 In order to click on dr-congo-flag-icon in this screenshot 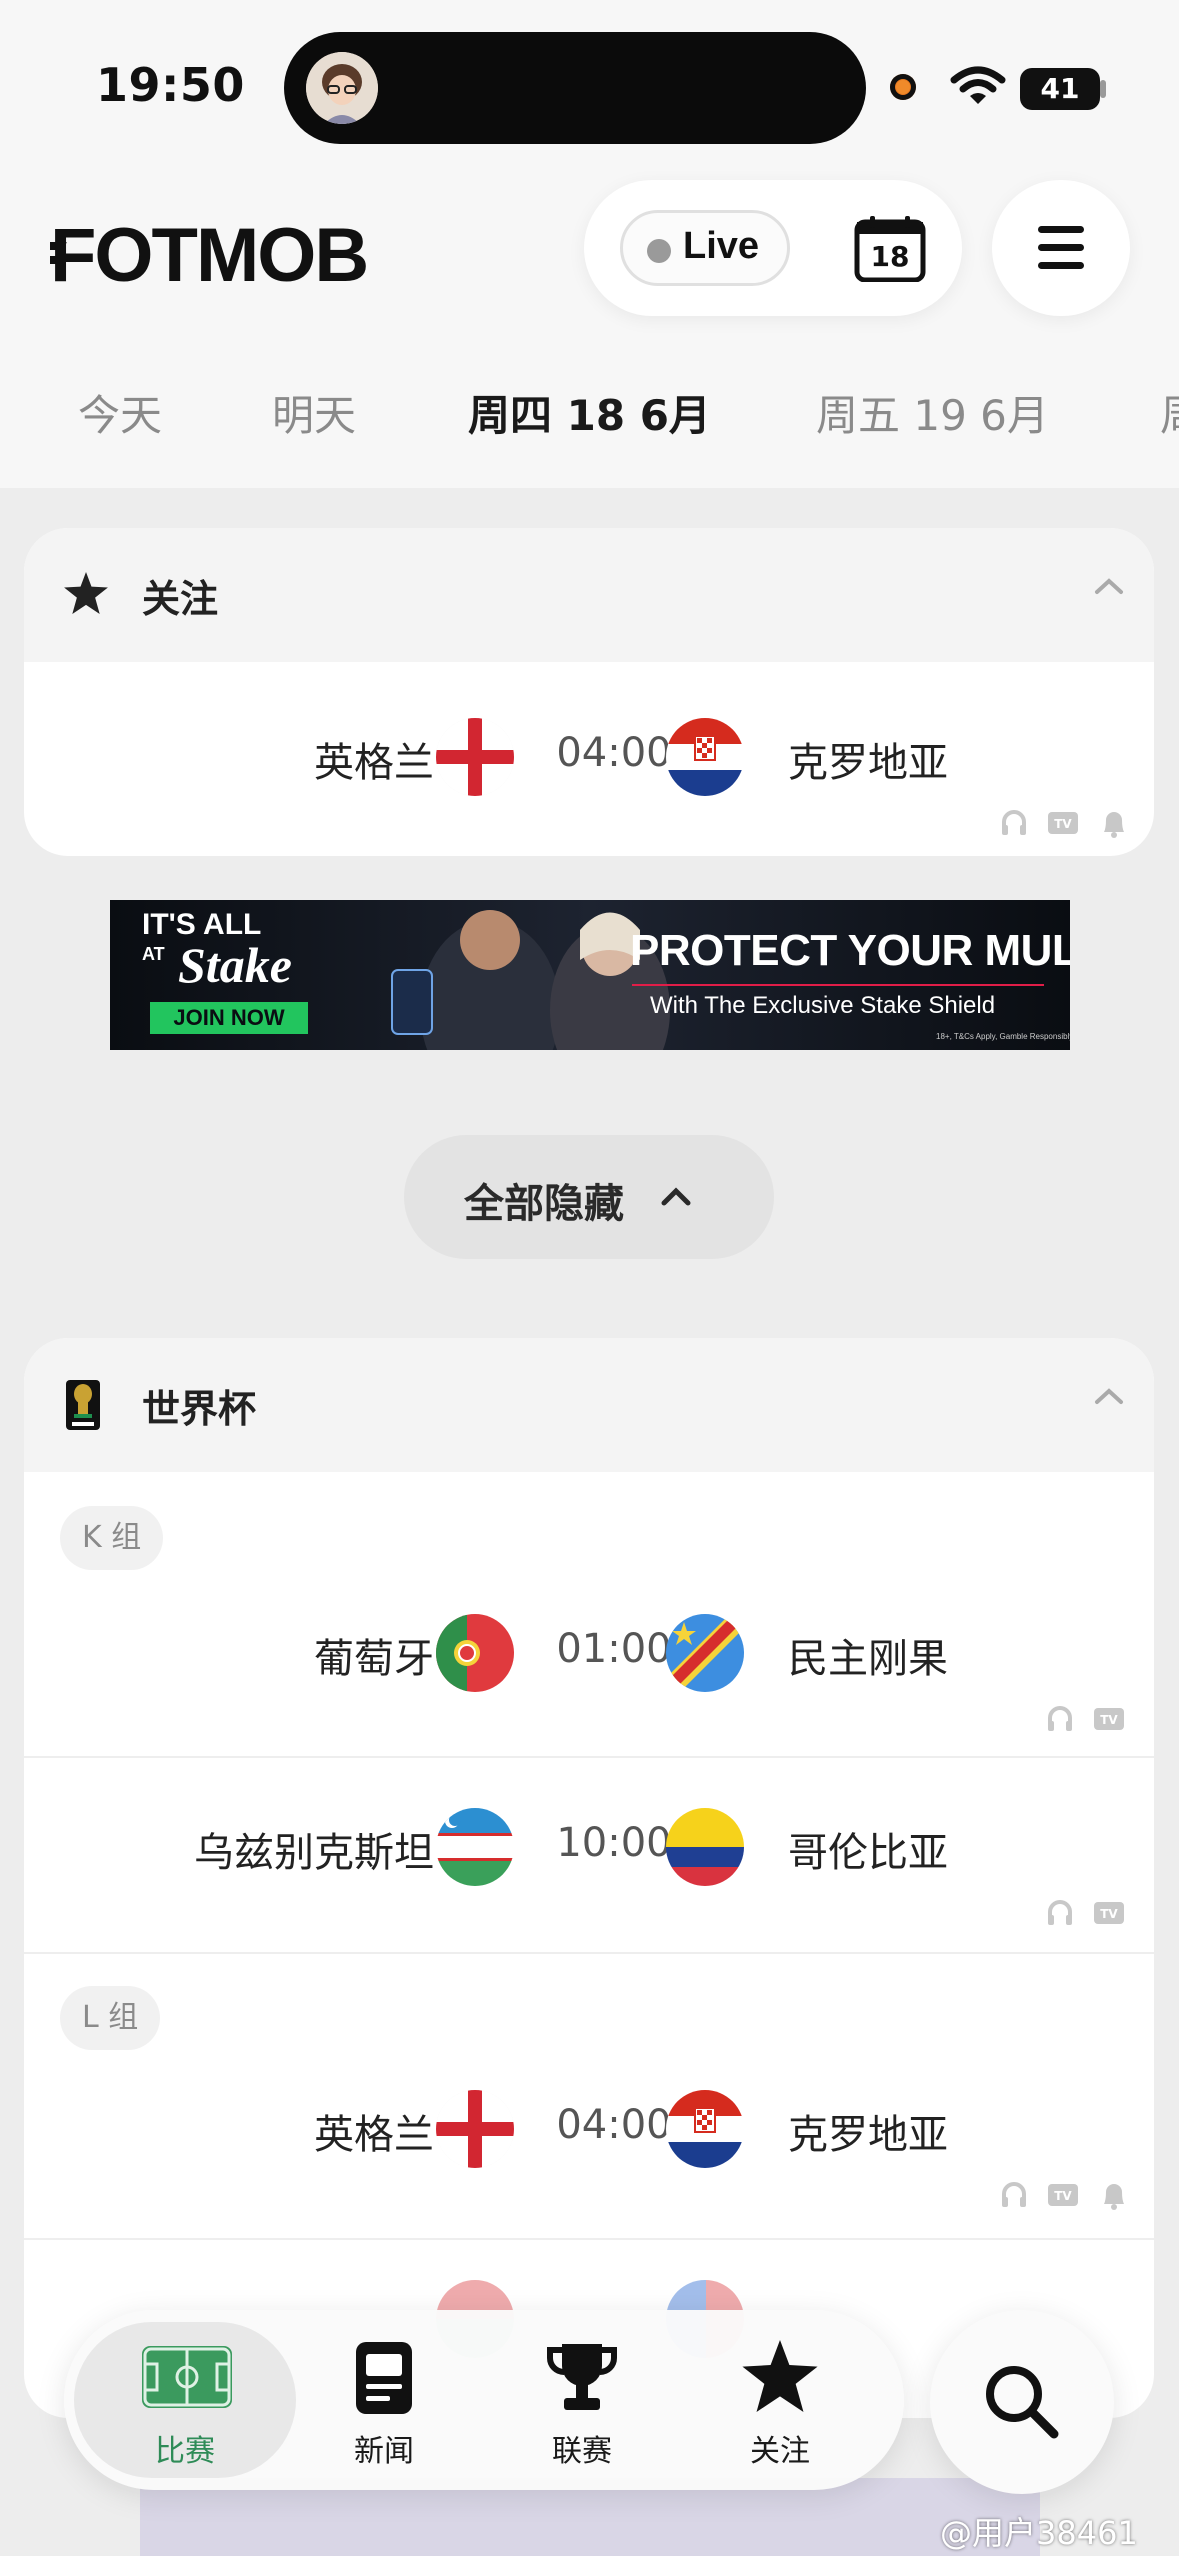, I will do `click(705, 1653)`.